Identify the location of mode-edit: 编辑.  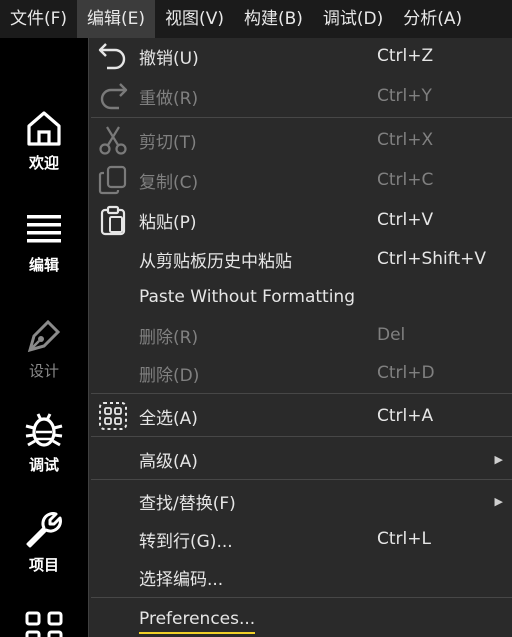
(44, 242).